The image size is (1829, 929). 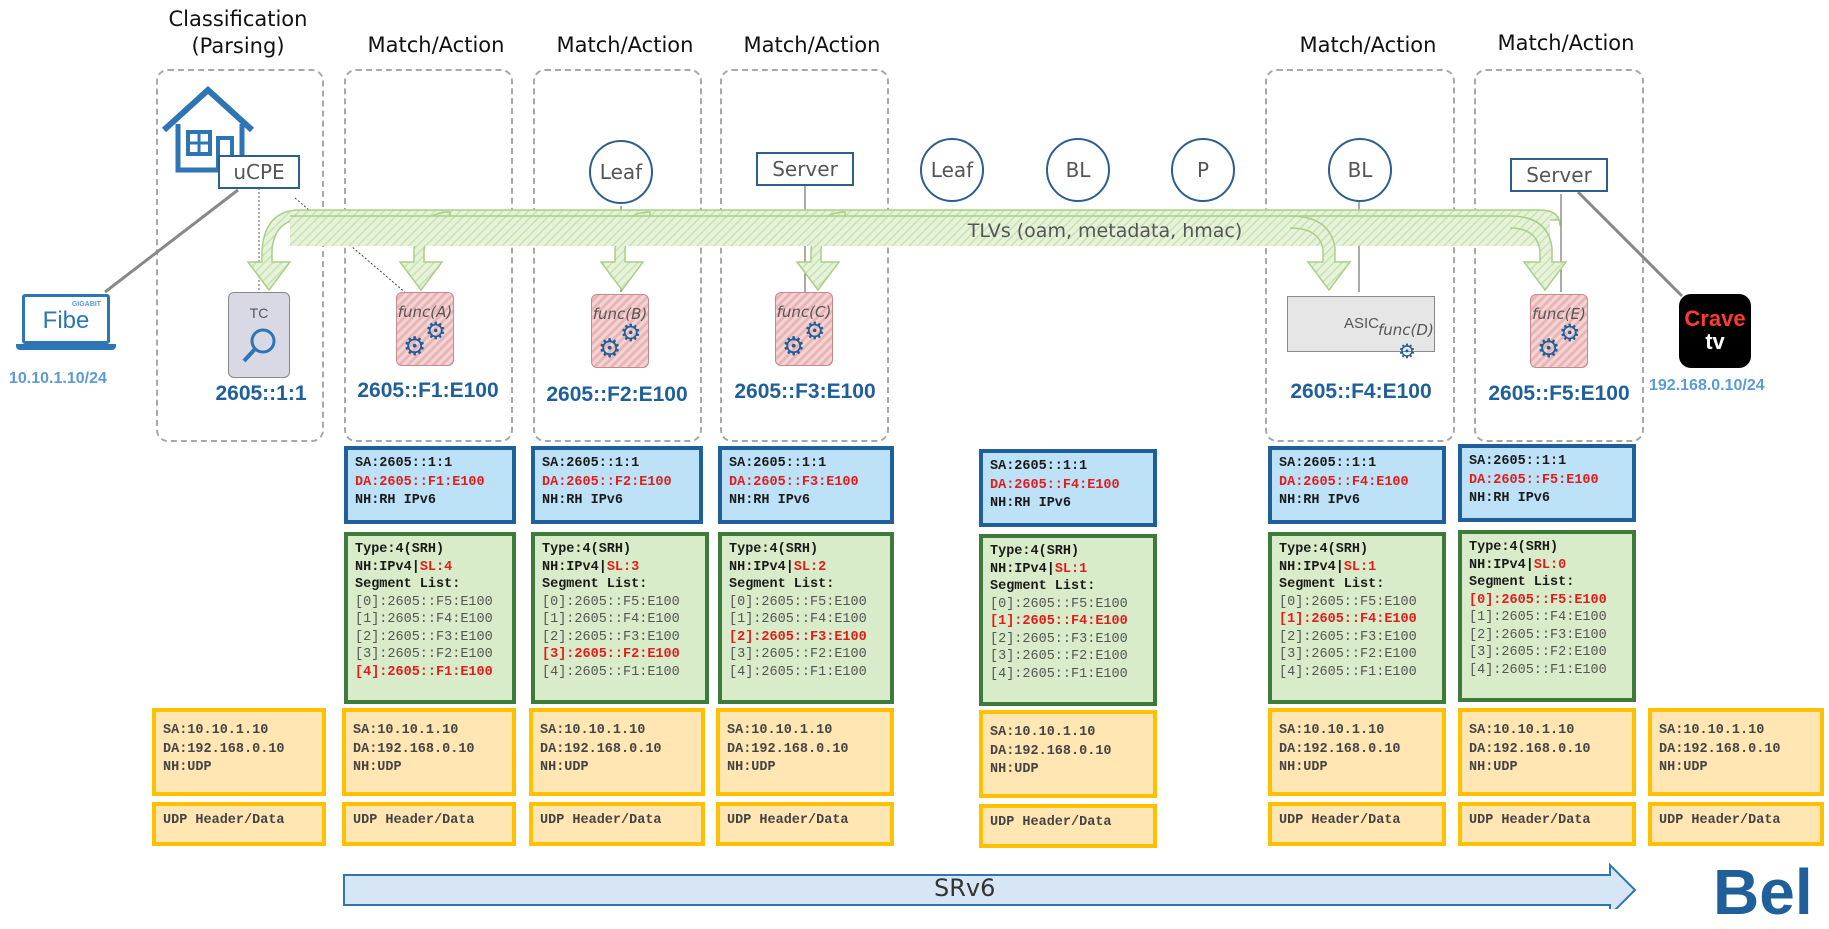 I want to click on ipv6-header: SA:2605::1:1 DA:2605::F5:E100 NH:RH IPv6, so click(x=1547, y=483).